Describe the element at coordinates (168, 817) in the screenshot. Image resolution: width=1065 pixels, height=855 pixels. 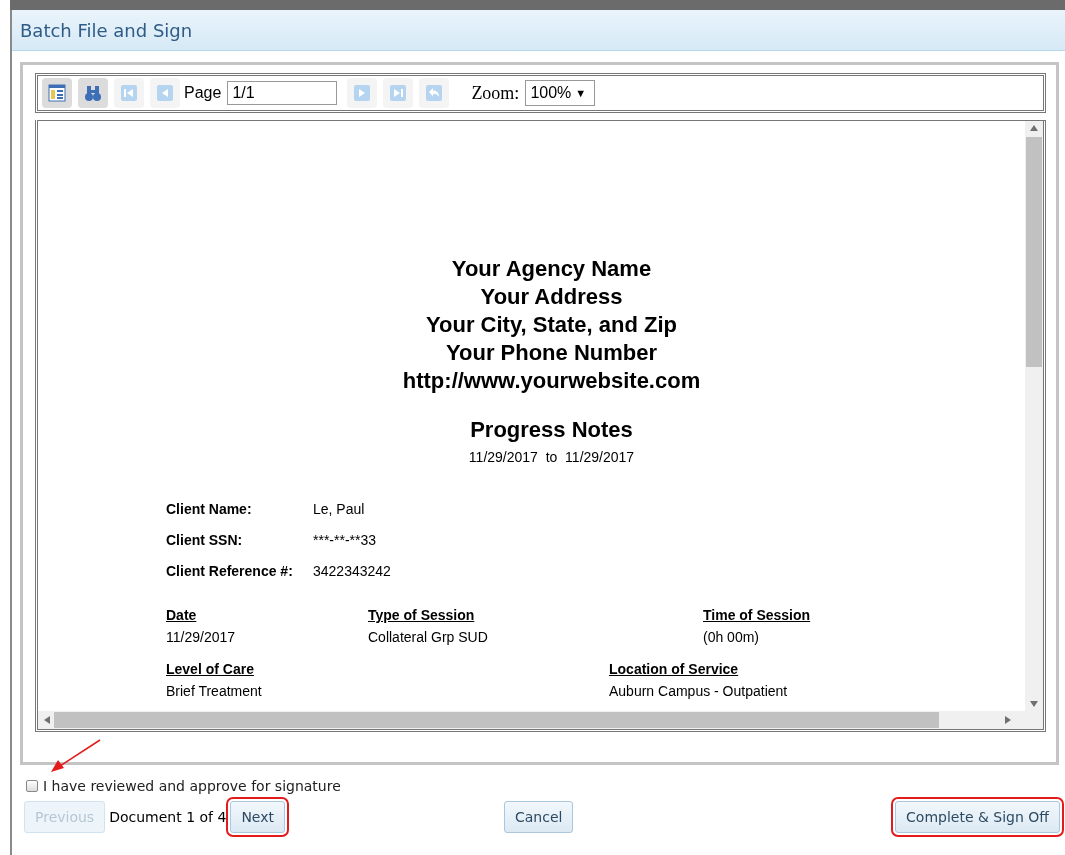
I see `document-counter: Document 1 of 4` at that location.